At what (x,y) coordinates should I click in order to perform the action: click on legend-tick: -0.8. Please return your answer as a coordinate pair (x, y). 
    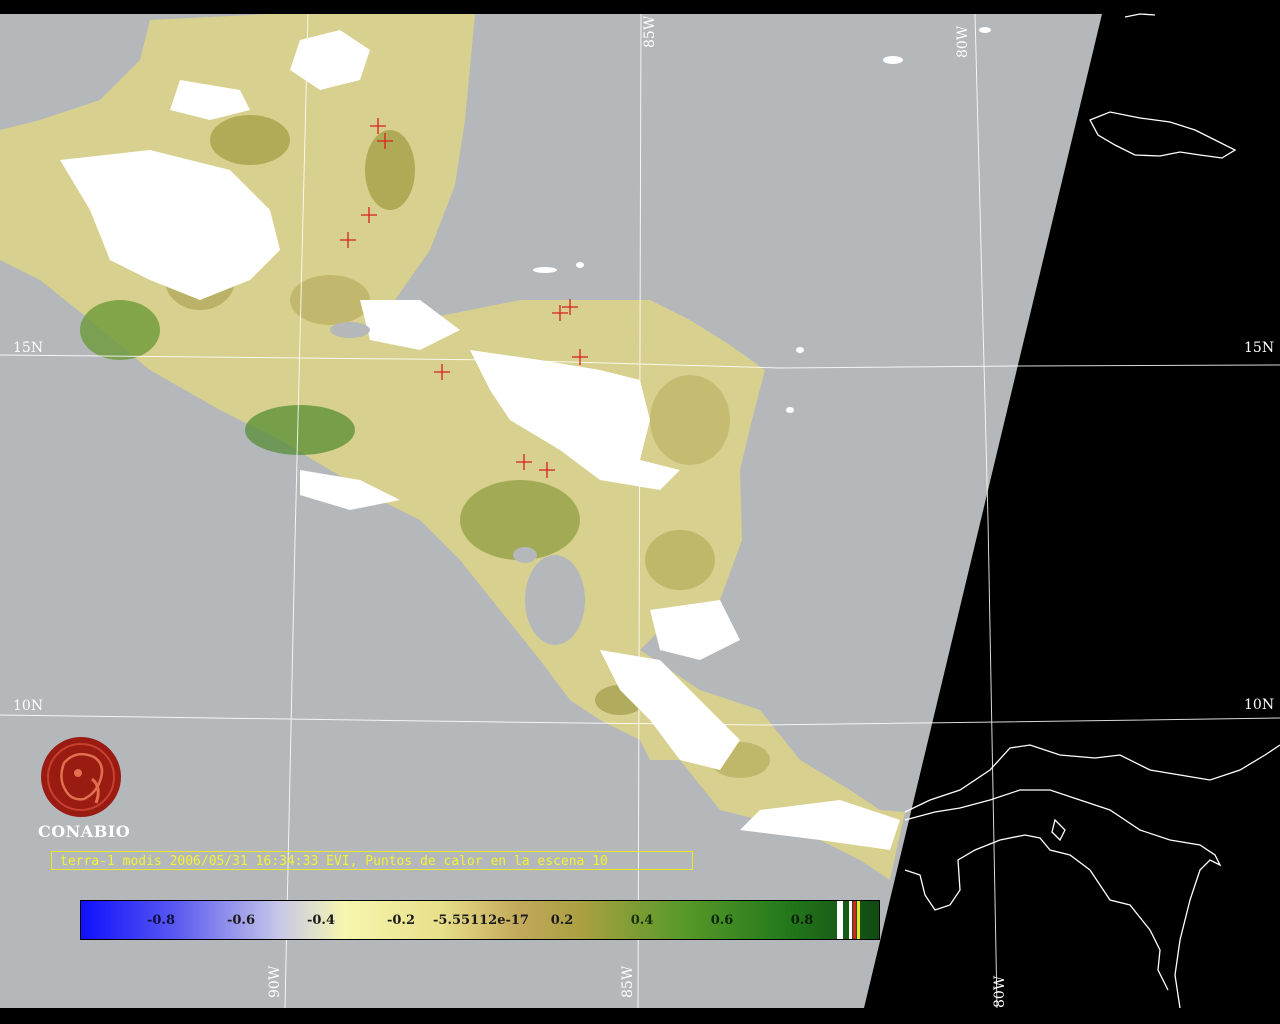
    Looking at the image, I should click on (161, 920).